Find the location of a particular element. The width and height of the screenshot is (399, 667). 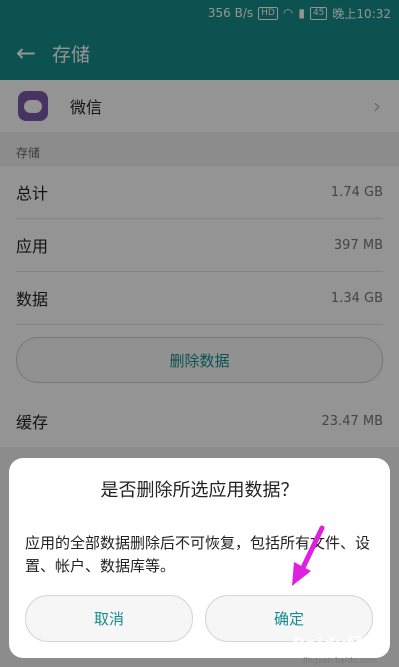

watermark-url: jingyan.baidu.com is located at coordinates (340, 660).